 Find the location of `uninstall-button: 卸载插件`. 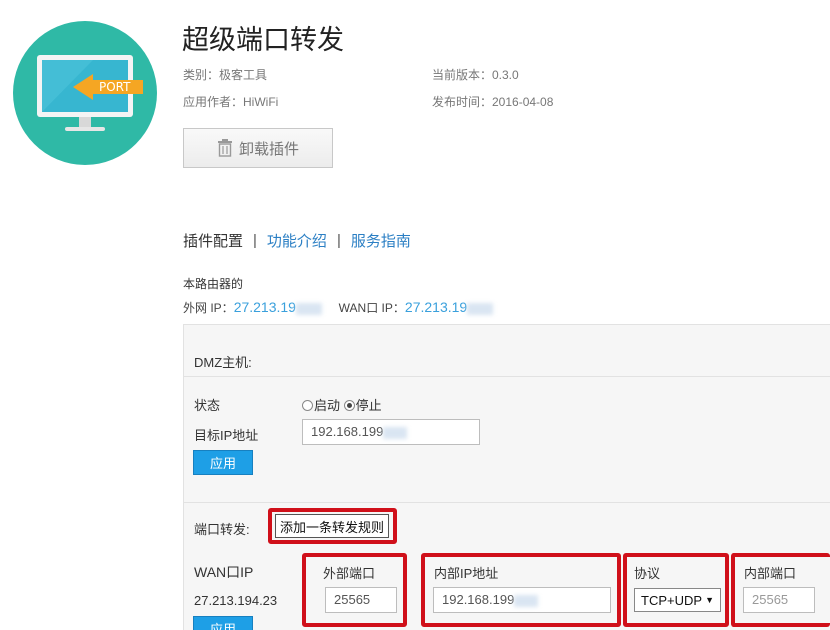

uninstall-button: 卸载插件 is located at coordinates (258, 148).